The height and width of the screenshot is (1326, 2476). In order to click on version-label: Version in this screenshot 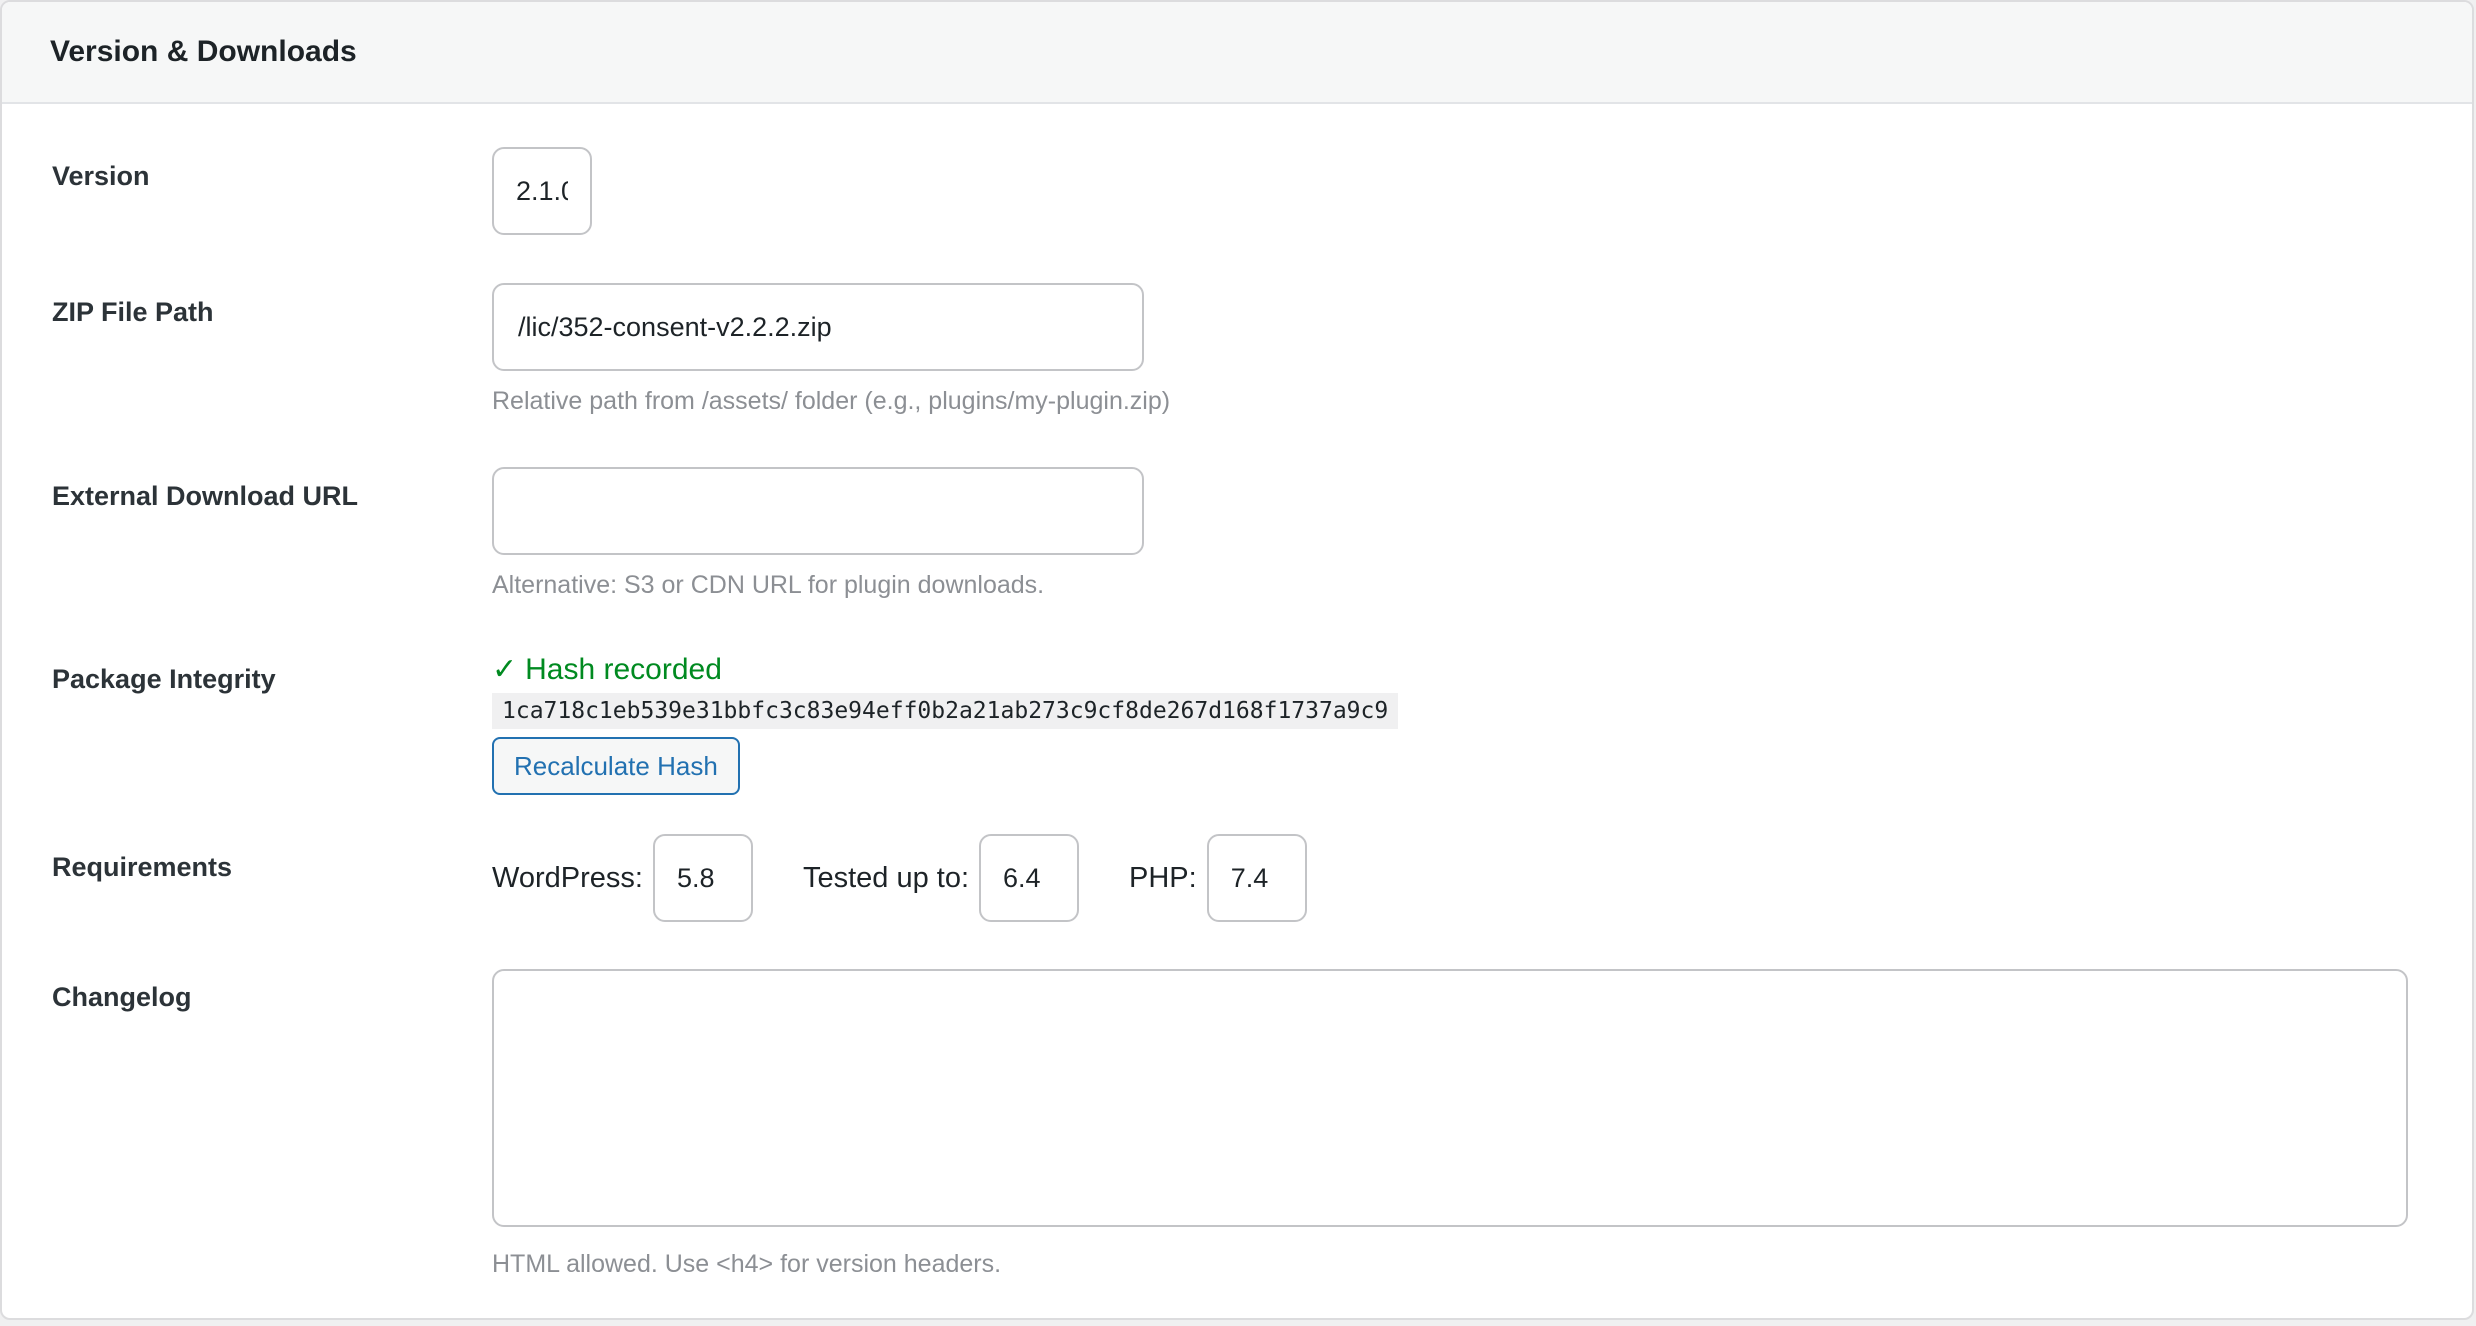, I will do `click(101, 176)`.